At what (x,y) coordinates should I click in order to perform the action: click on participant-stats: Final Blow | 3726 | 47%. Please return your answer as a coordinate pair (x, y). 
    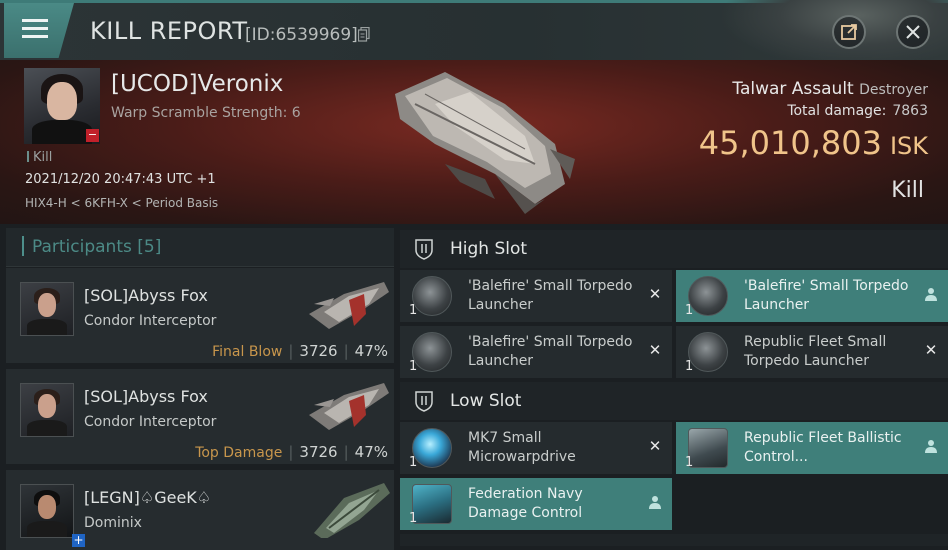
    Looking at the image, I should click on (300, 351).